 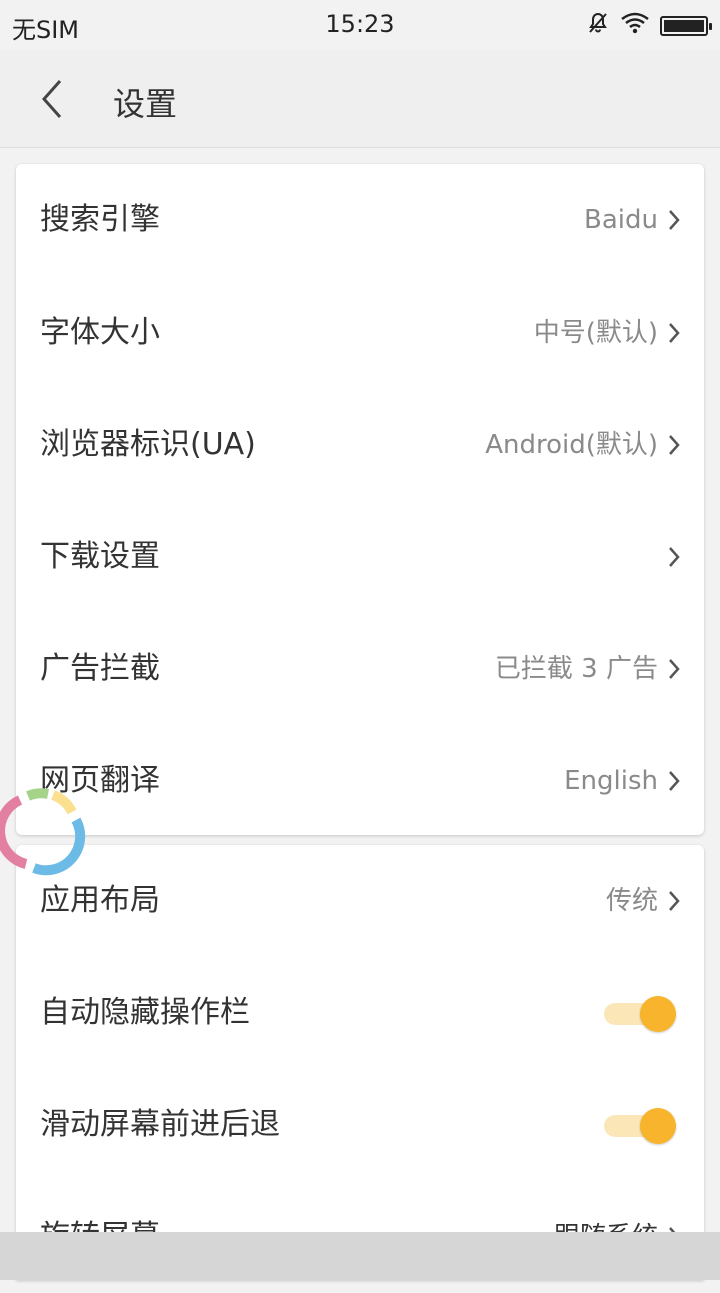 I want to click on bottom-bar, so click(x=360, y=1256).